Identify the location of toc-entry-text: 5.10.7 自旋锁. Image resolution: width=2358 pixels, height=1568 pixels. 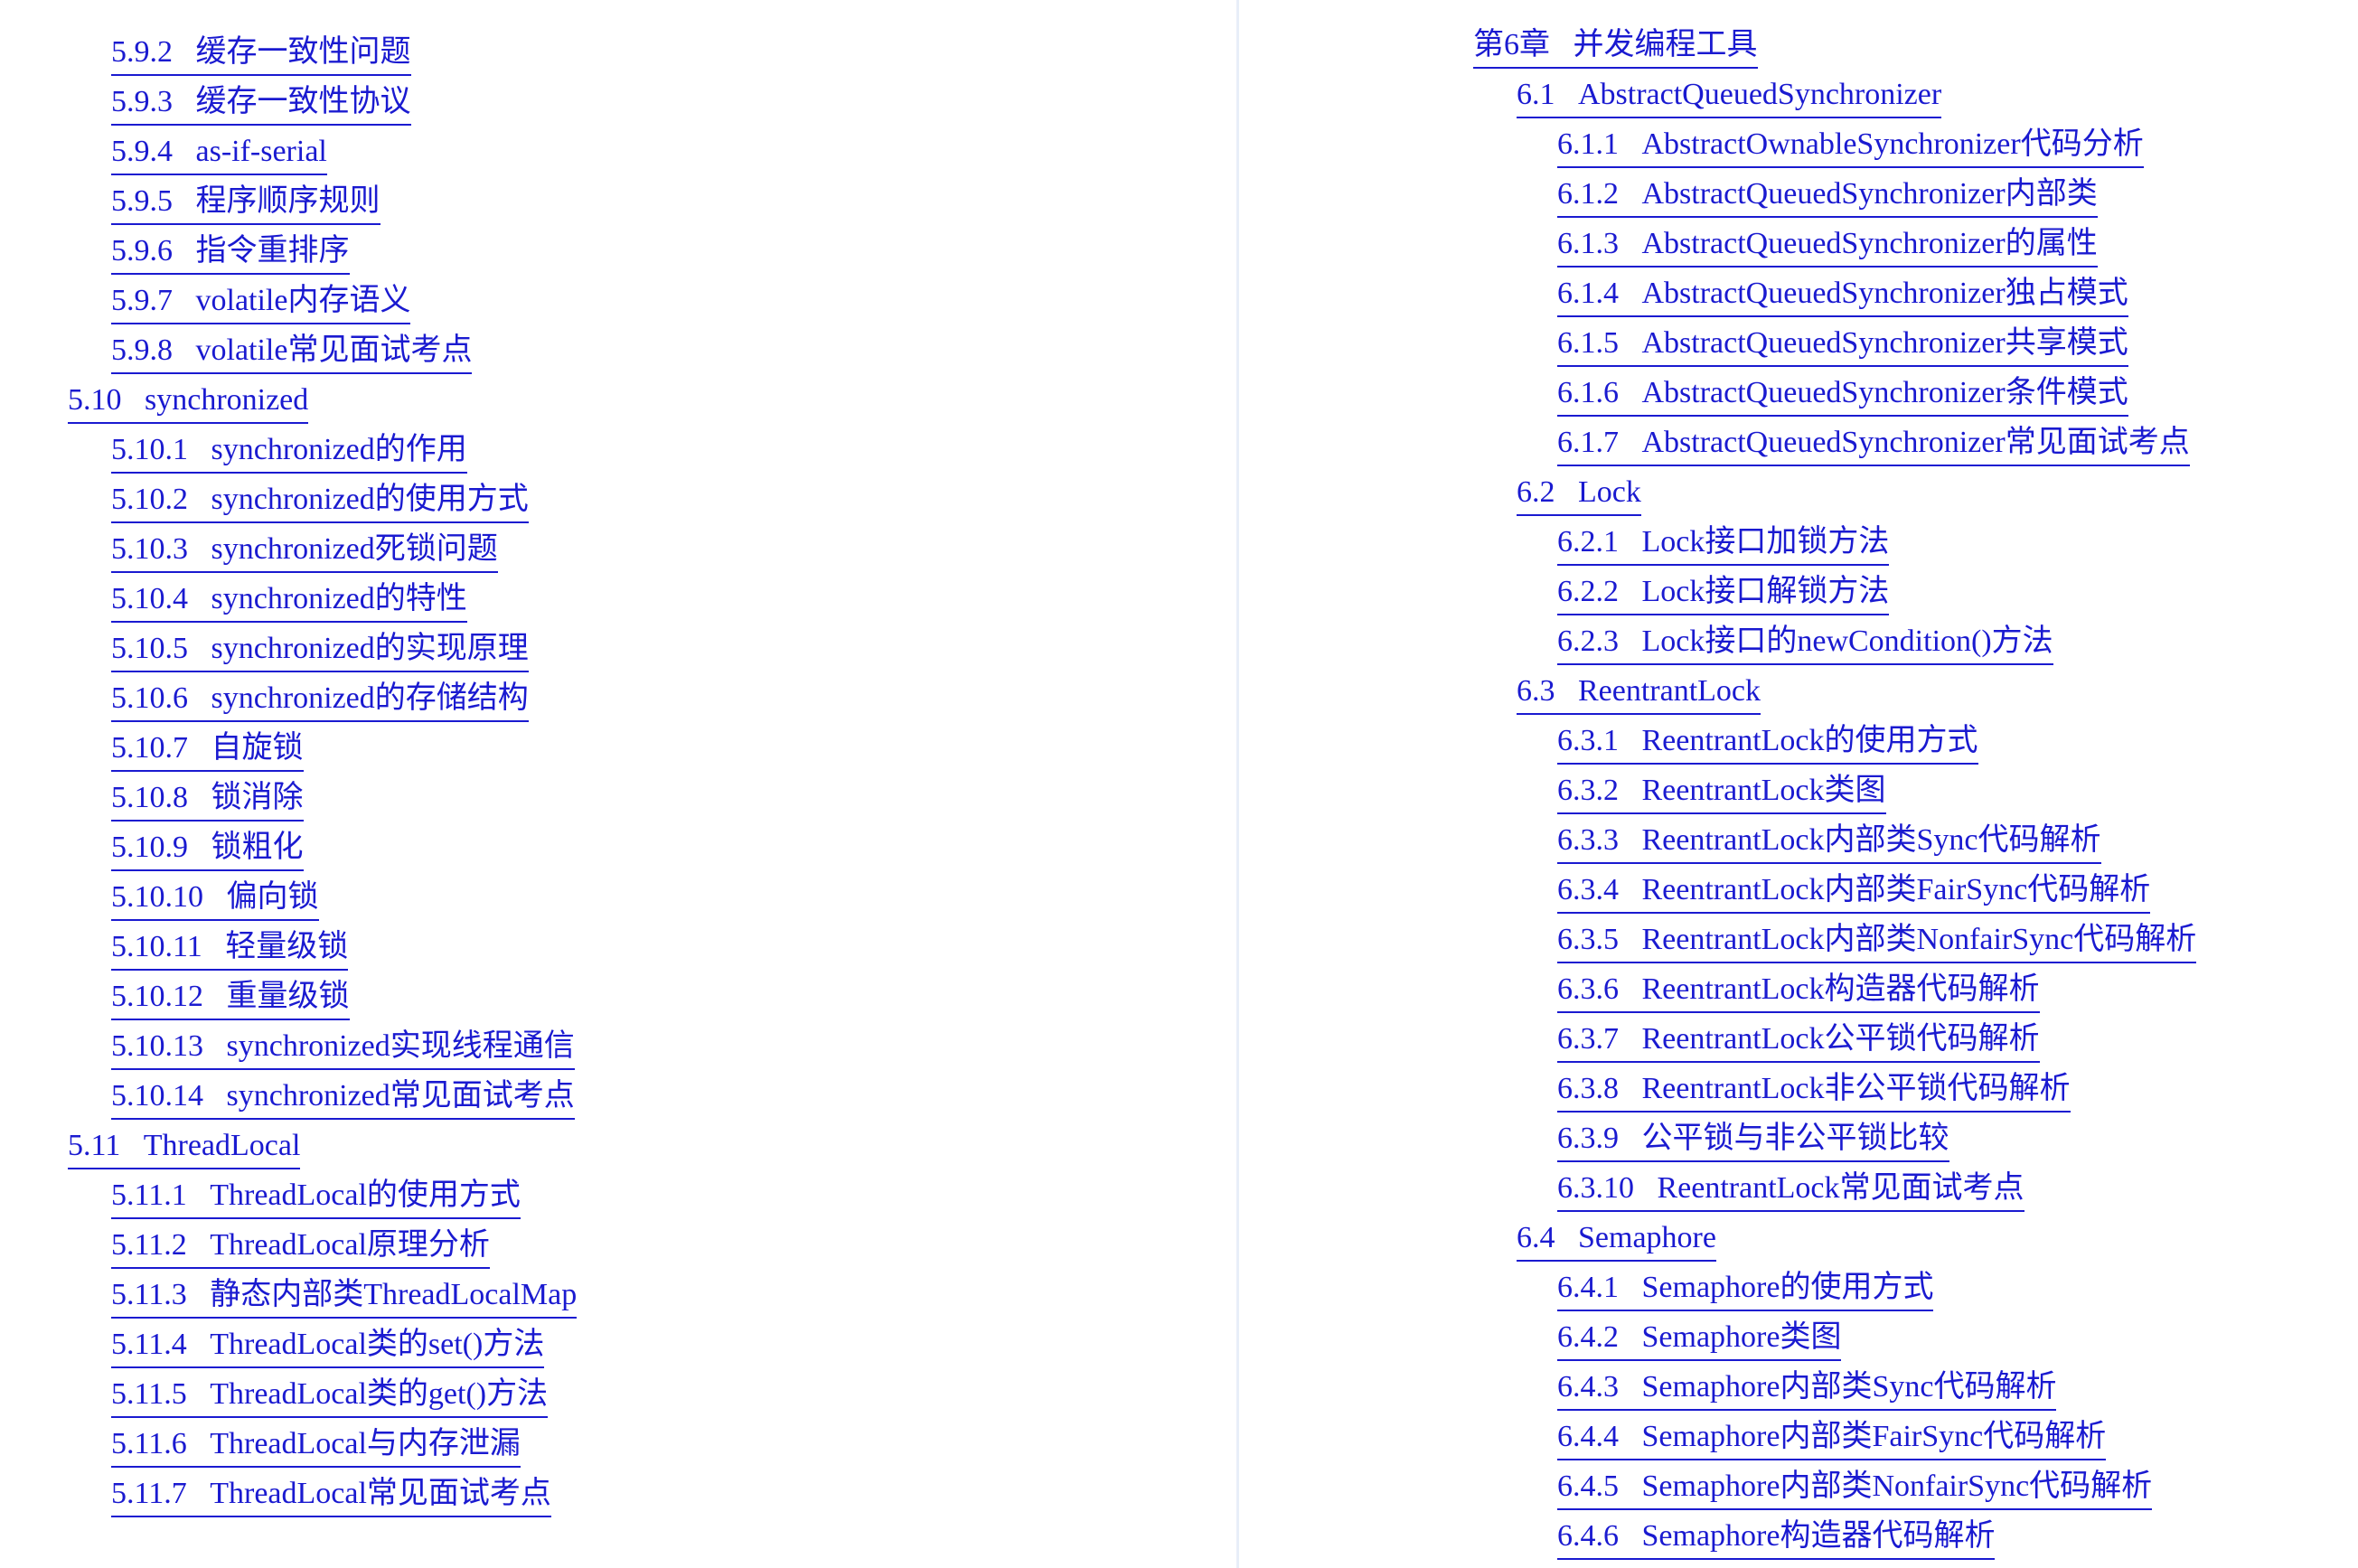
(208, 750).